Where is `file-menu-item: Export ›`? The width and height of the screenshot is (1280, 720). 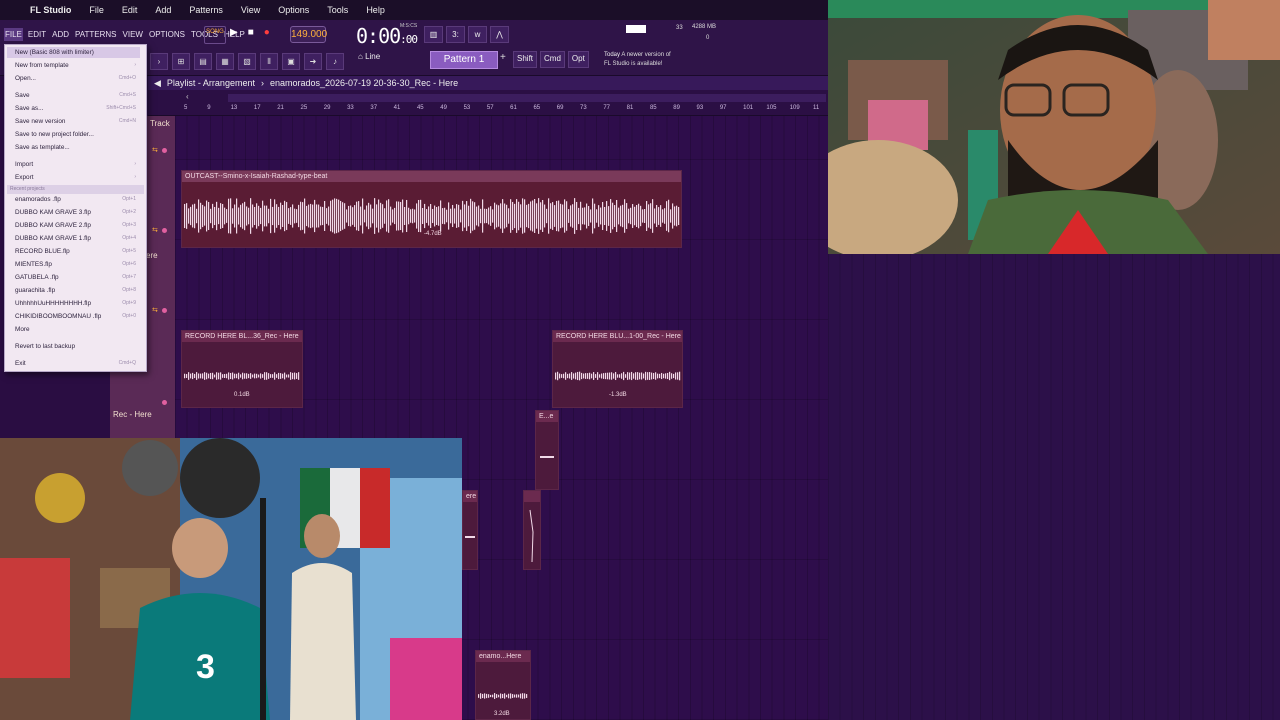
file-menu-item: Export › is located at coordinates (77, 177).